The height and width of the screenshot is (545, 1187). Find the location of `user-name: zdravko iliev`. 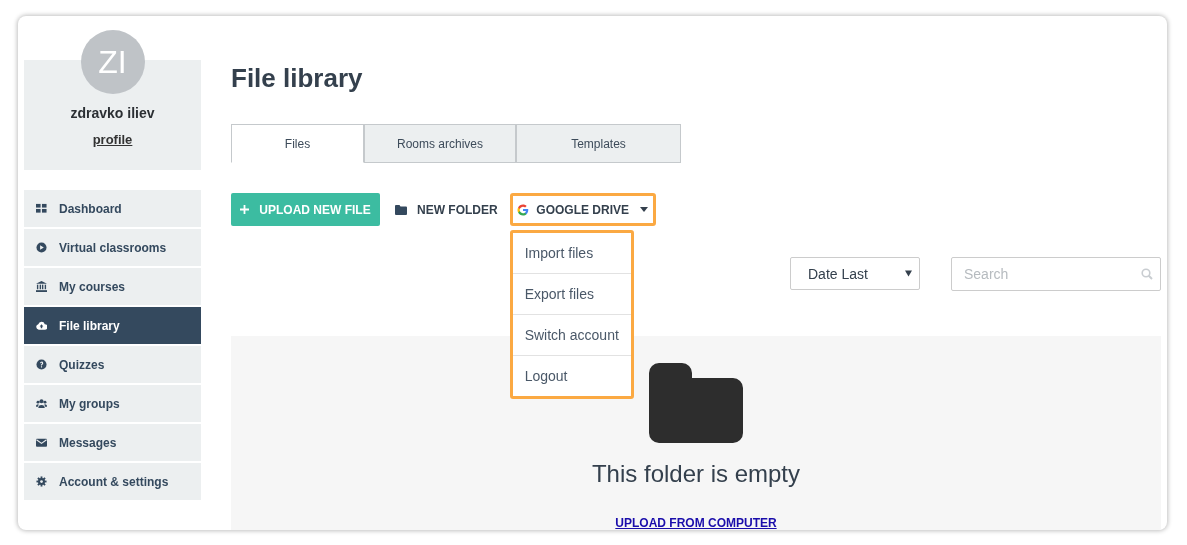

user-name: zdravko iliev is located at coordinates (112, 113).